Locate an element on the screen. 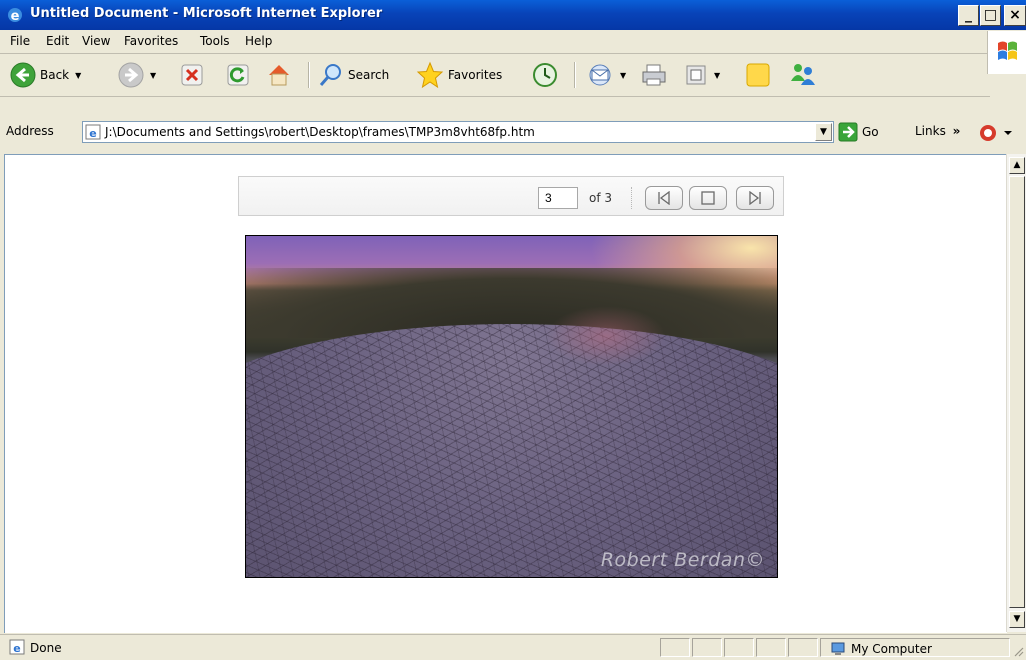 Image resolution: width=1026 pixels, height=660 pixels. photo-sun-glow is located at coordinates (606, 336).